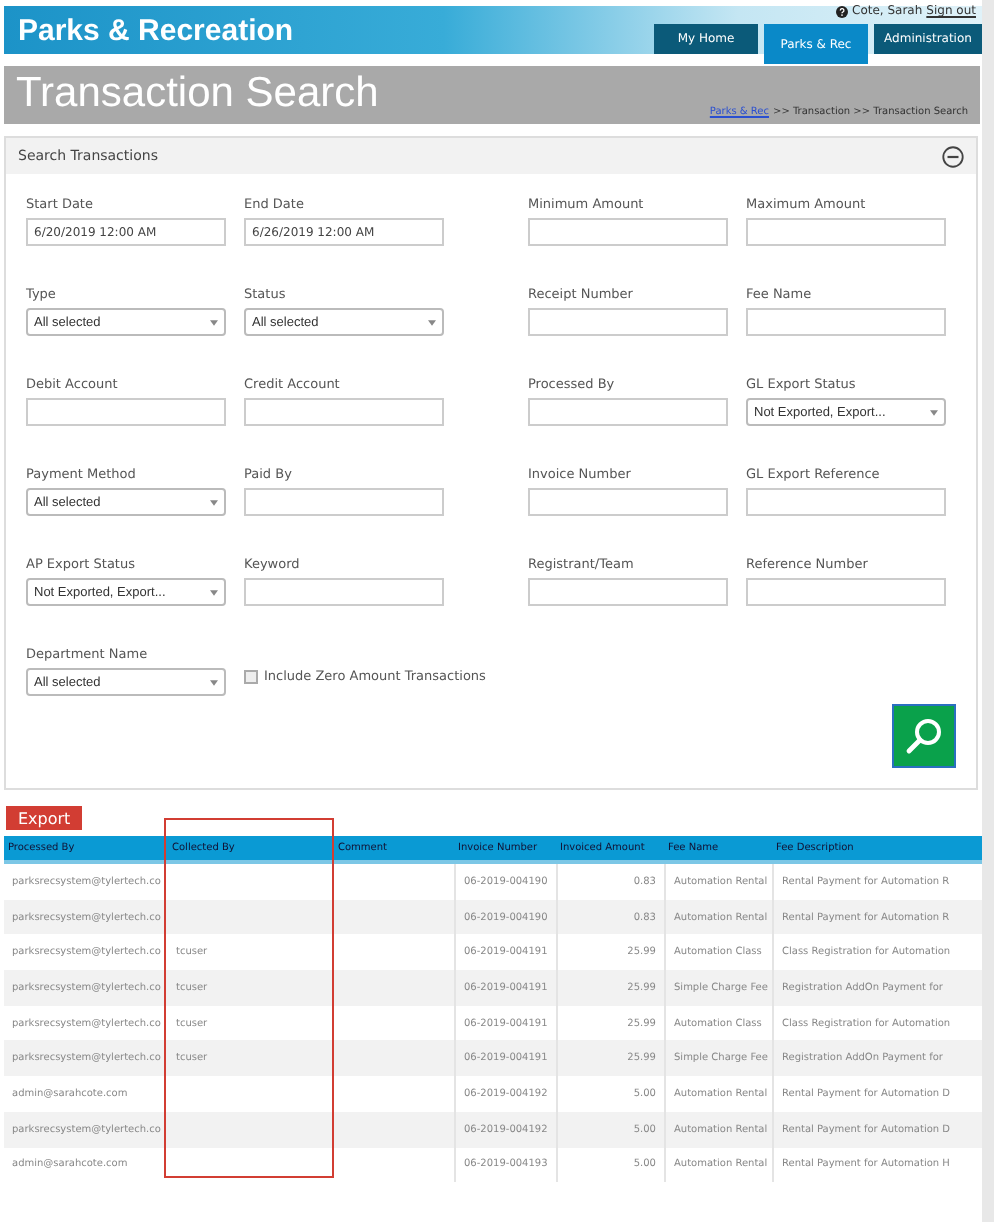 The image size is (994, 1222). What do you see at coordinates (197, 94) in the screenshot?
I see `page-title: Transaction Search` at bounding box center [197, 94].